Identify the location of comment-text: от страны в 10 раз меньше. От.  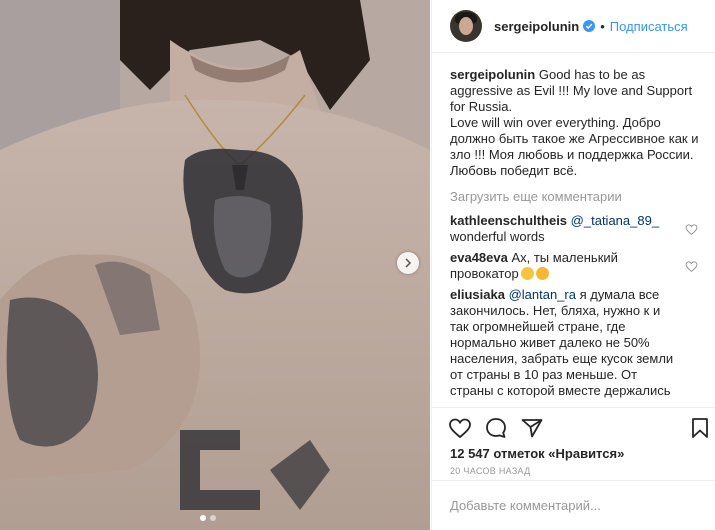
(544, 374).